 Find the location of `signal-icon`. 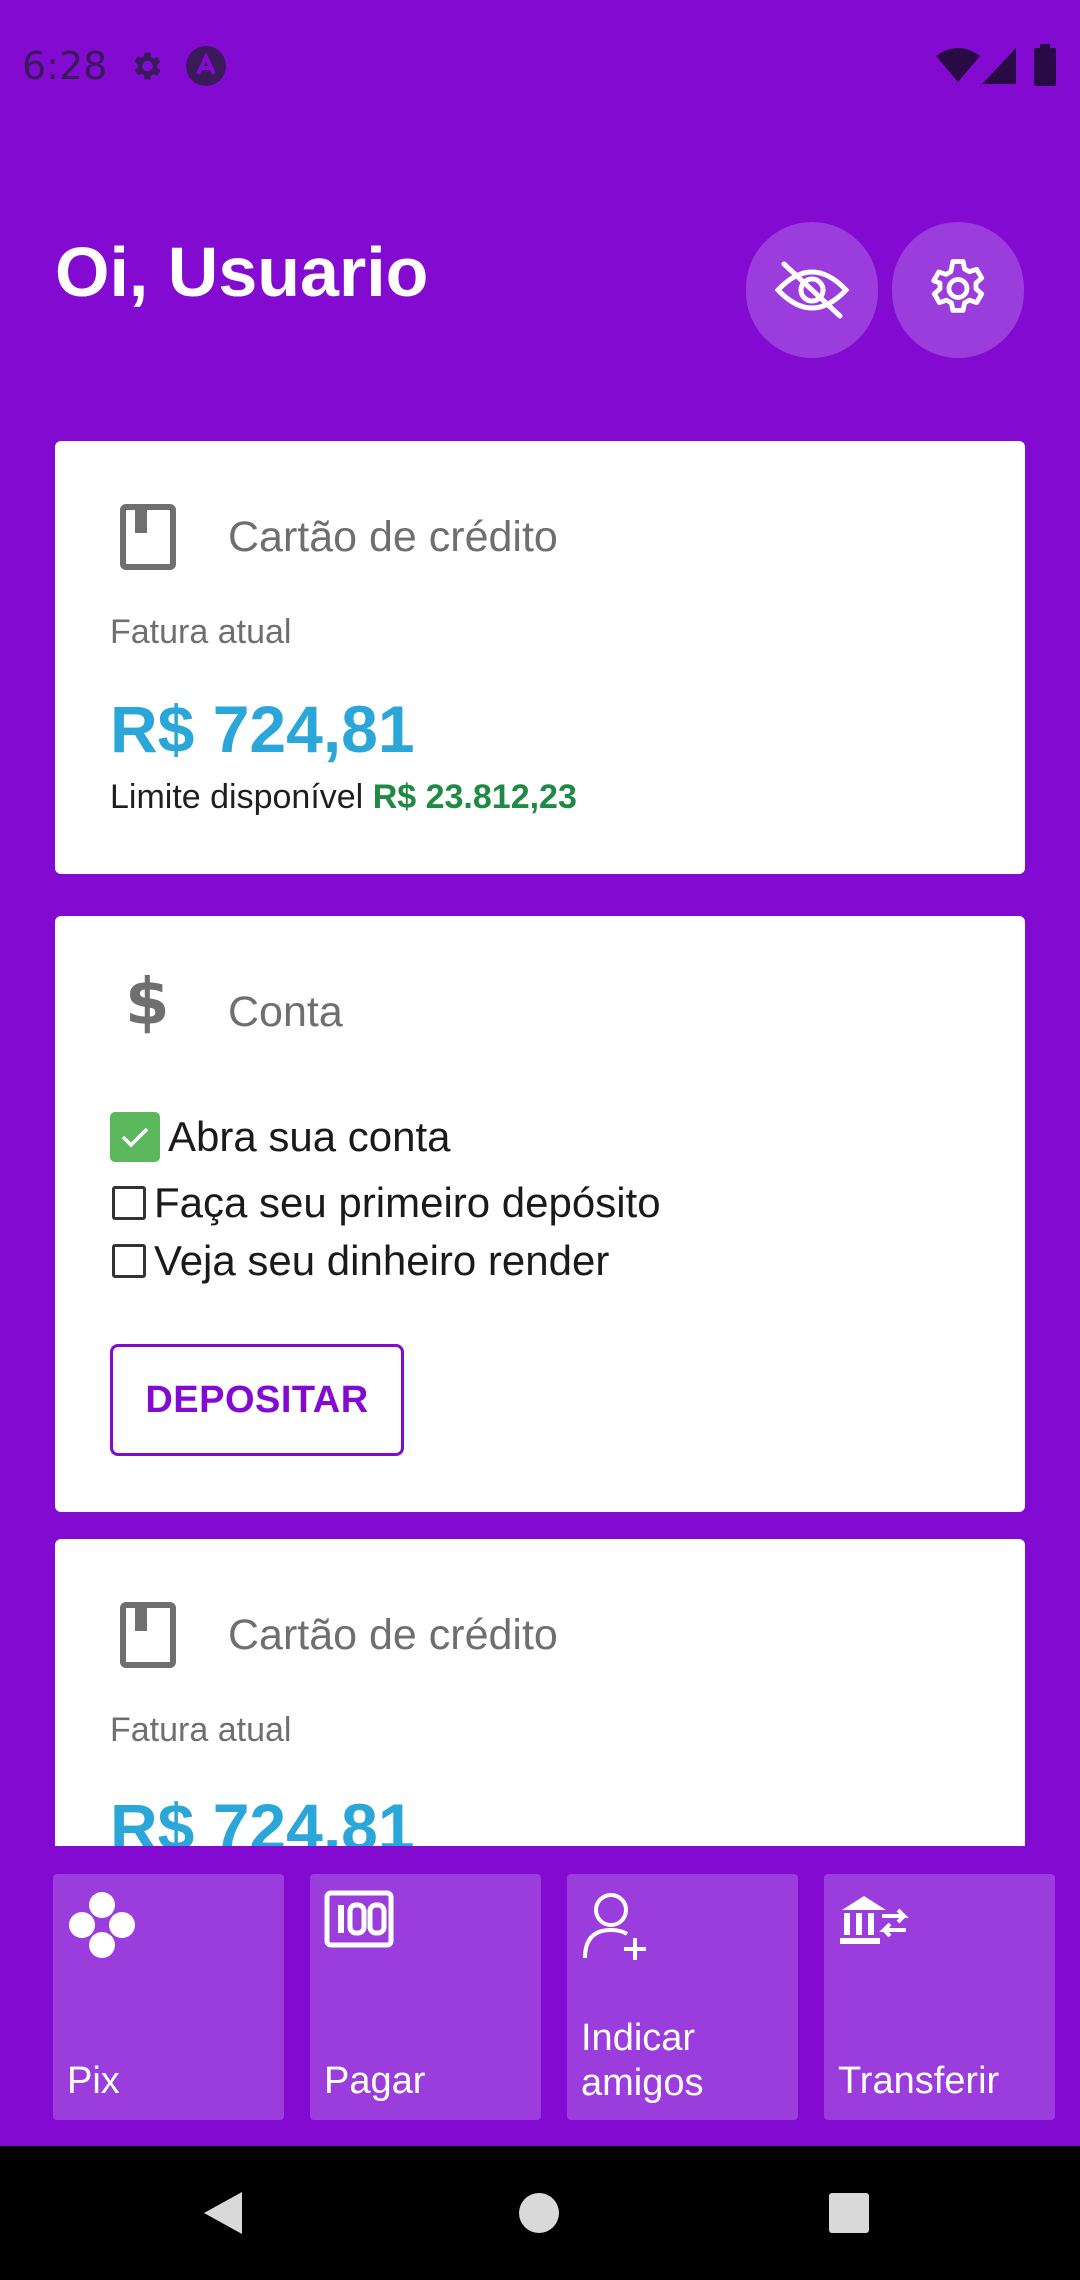

signal-icon is located at coordinates (999, 66).